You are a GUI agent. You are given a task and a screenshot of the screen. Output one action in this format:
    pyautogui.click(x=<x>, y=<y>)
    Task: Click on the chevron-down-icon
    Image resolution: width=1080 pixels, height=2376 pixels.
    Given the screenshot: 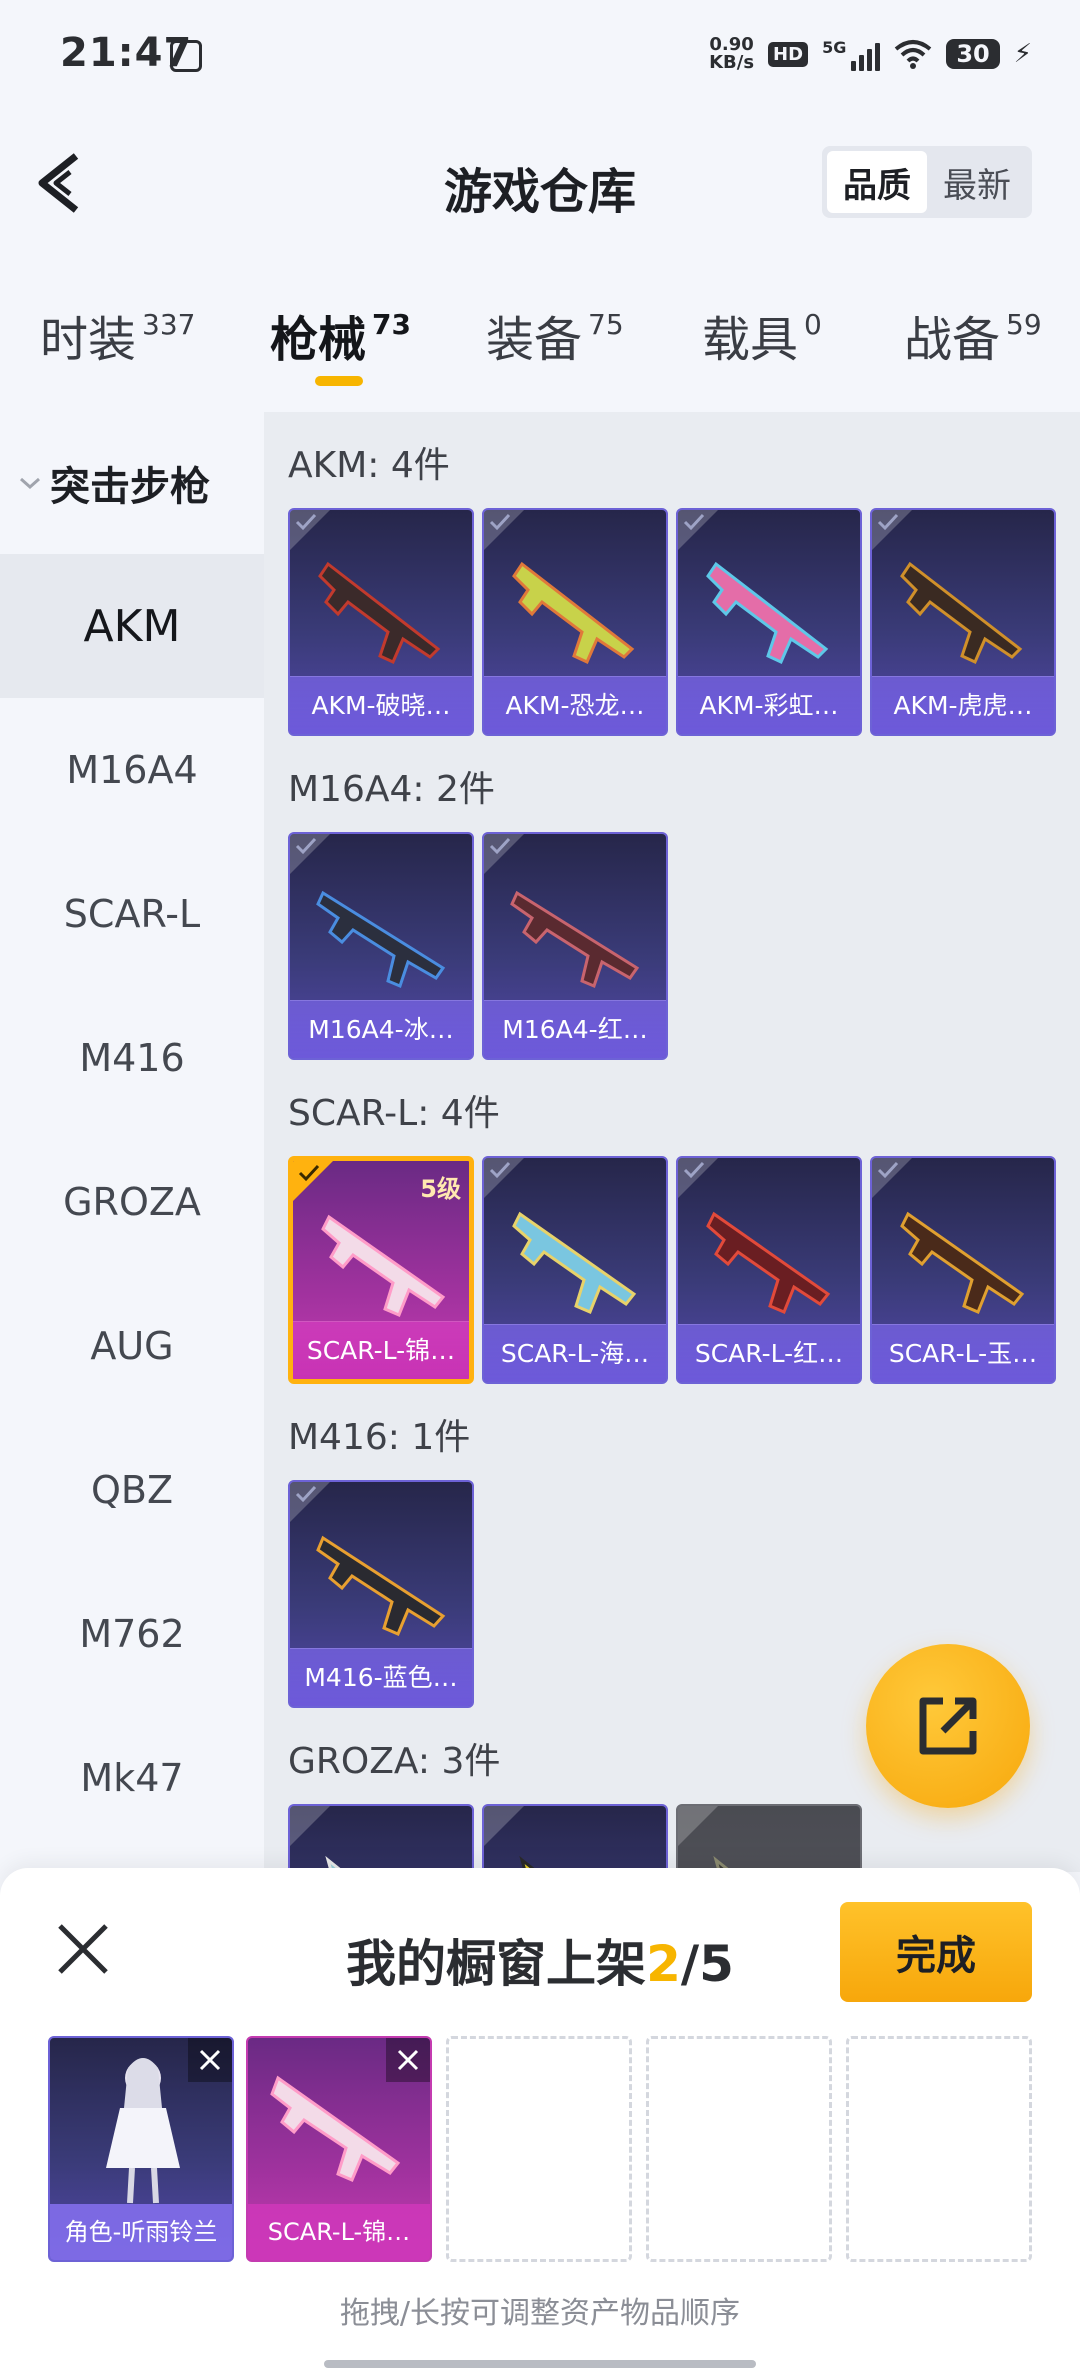 What is the action you would take?
    pyautogui.click(x=30, y=483)
    